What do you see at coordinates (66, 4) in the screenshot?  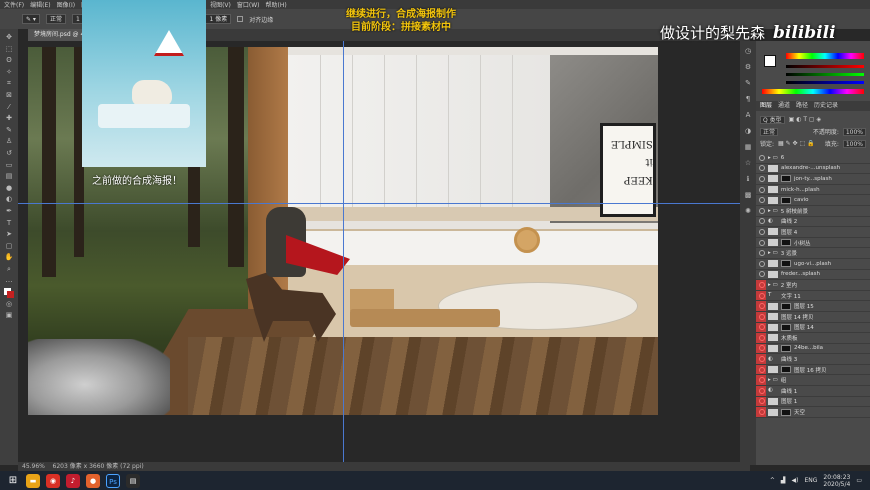 I see `menu-item: 图像(I)` at bounding box center [66, 4].